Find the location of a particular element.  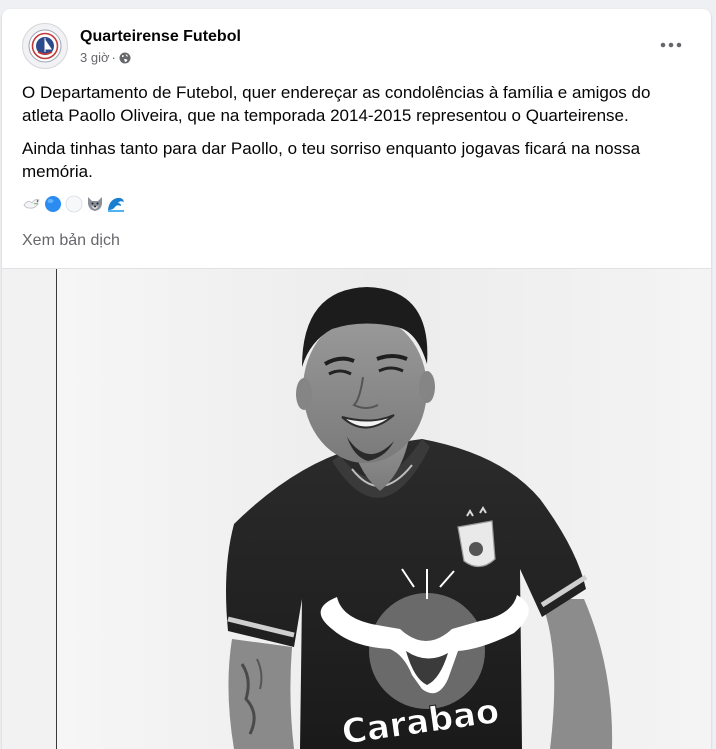

globe-icon is located at coordinates (125, 58).